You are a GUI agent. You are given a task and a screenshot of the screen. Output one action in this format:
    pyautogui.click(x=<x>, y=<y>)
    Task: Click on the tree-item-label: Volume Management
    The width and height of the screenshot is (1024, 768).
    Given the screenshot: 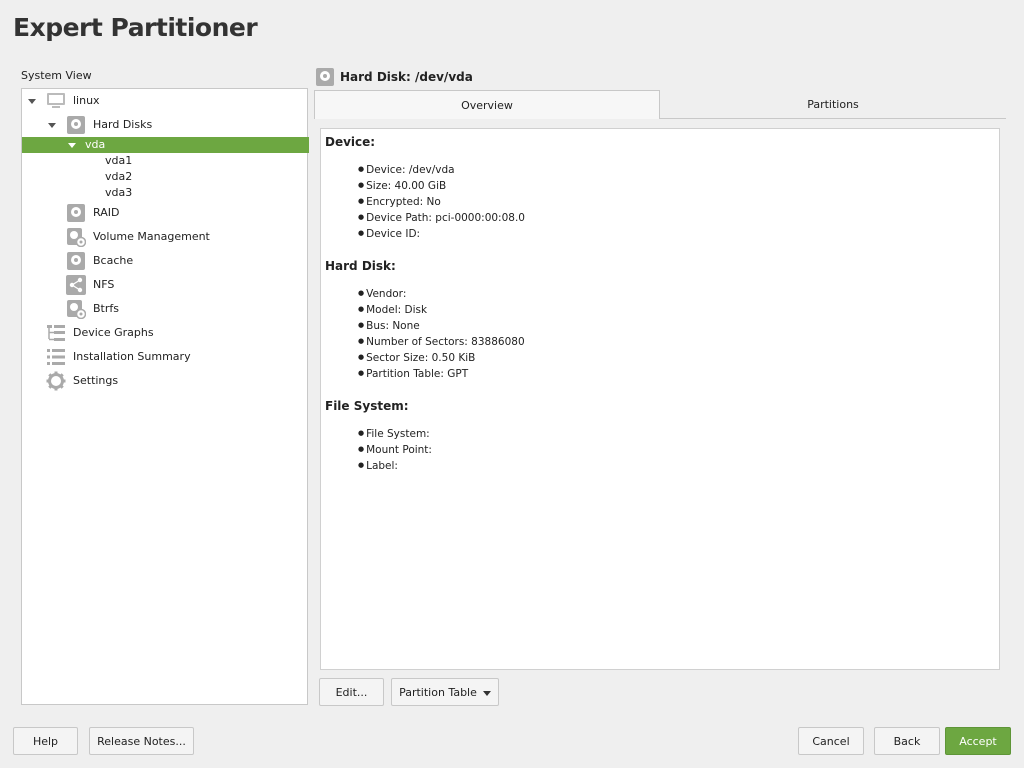 What is the action you would take?
    pyautogui.click(x=151, y=236)
    